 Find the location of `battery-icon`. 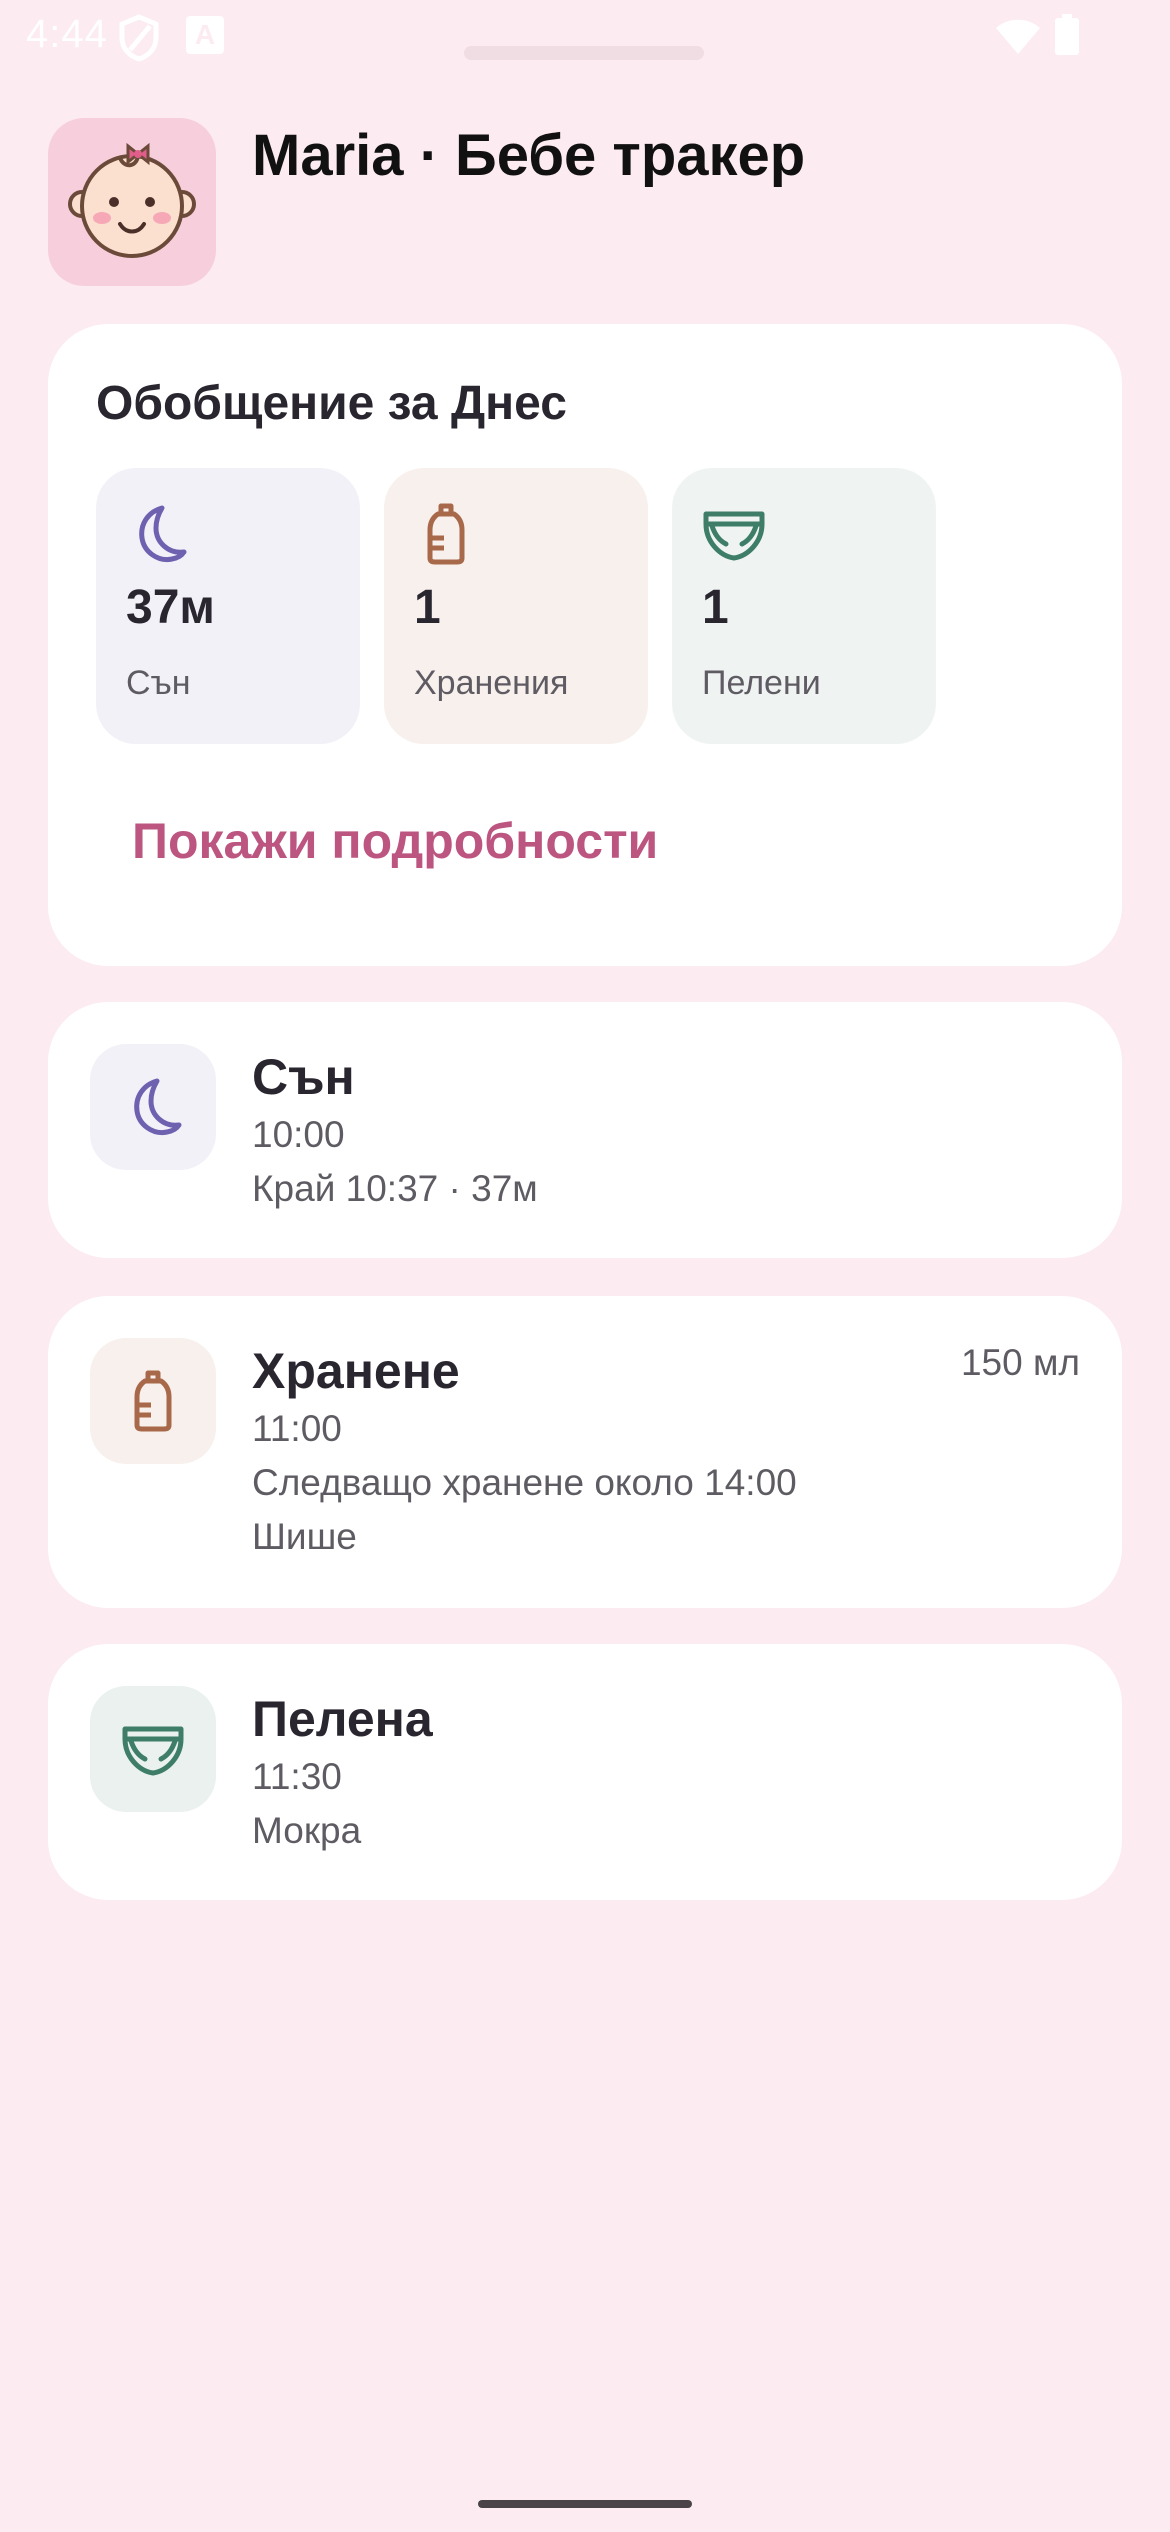

battery-icon is located at coordinates (1067, 34).